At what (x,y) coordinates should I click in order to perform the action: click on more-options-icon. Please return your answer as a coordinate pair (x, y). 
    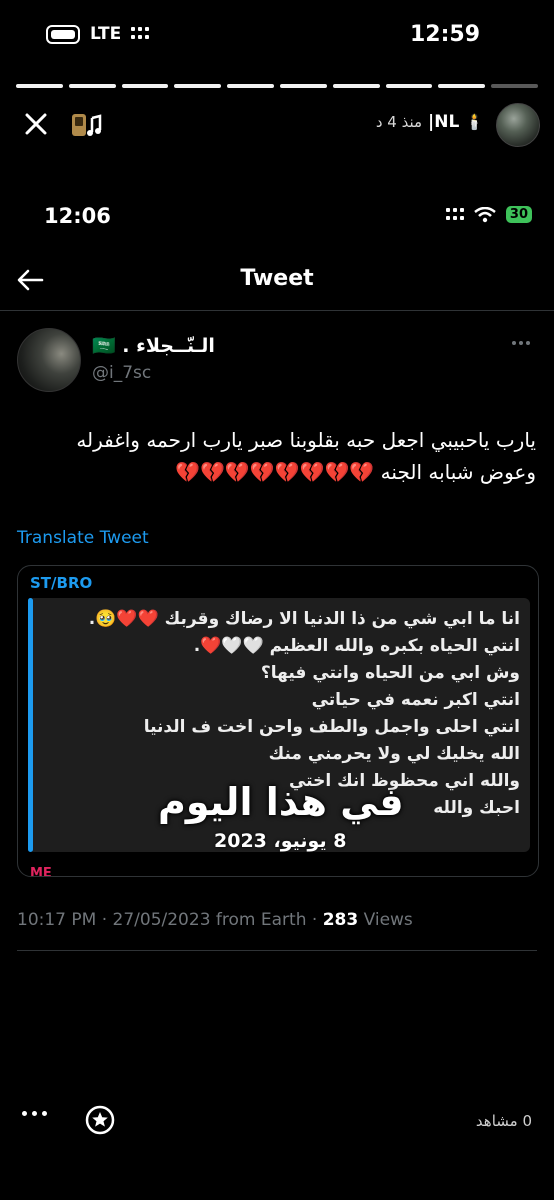
    Looking at the image, I should click on (523, 343).